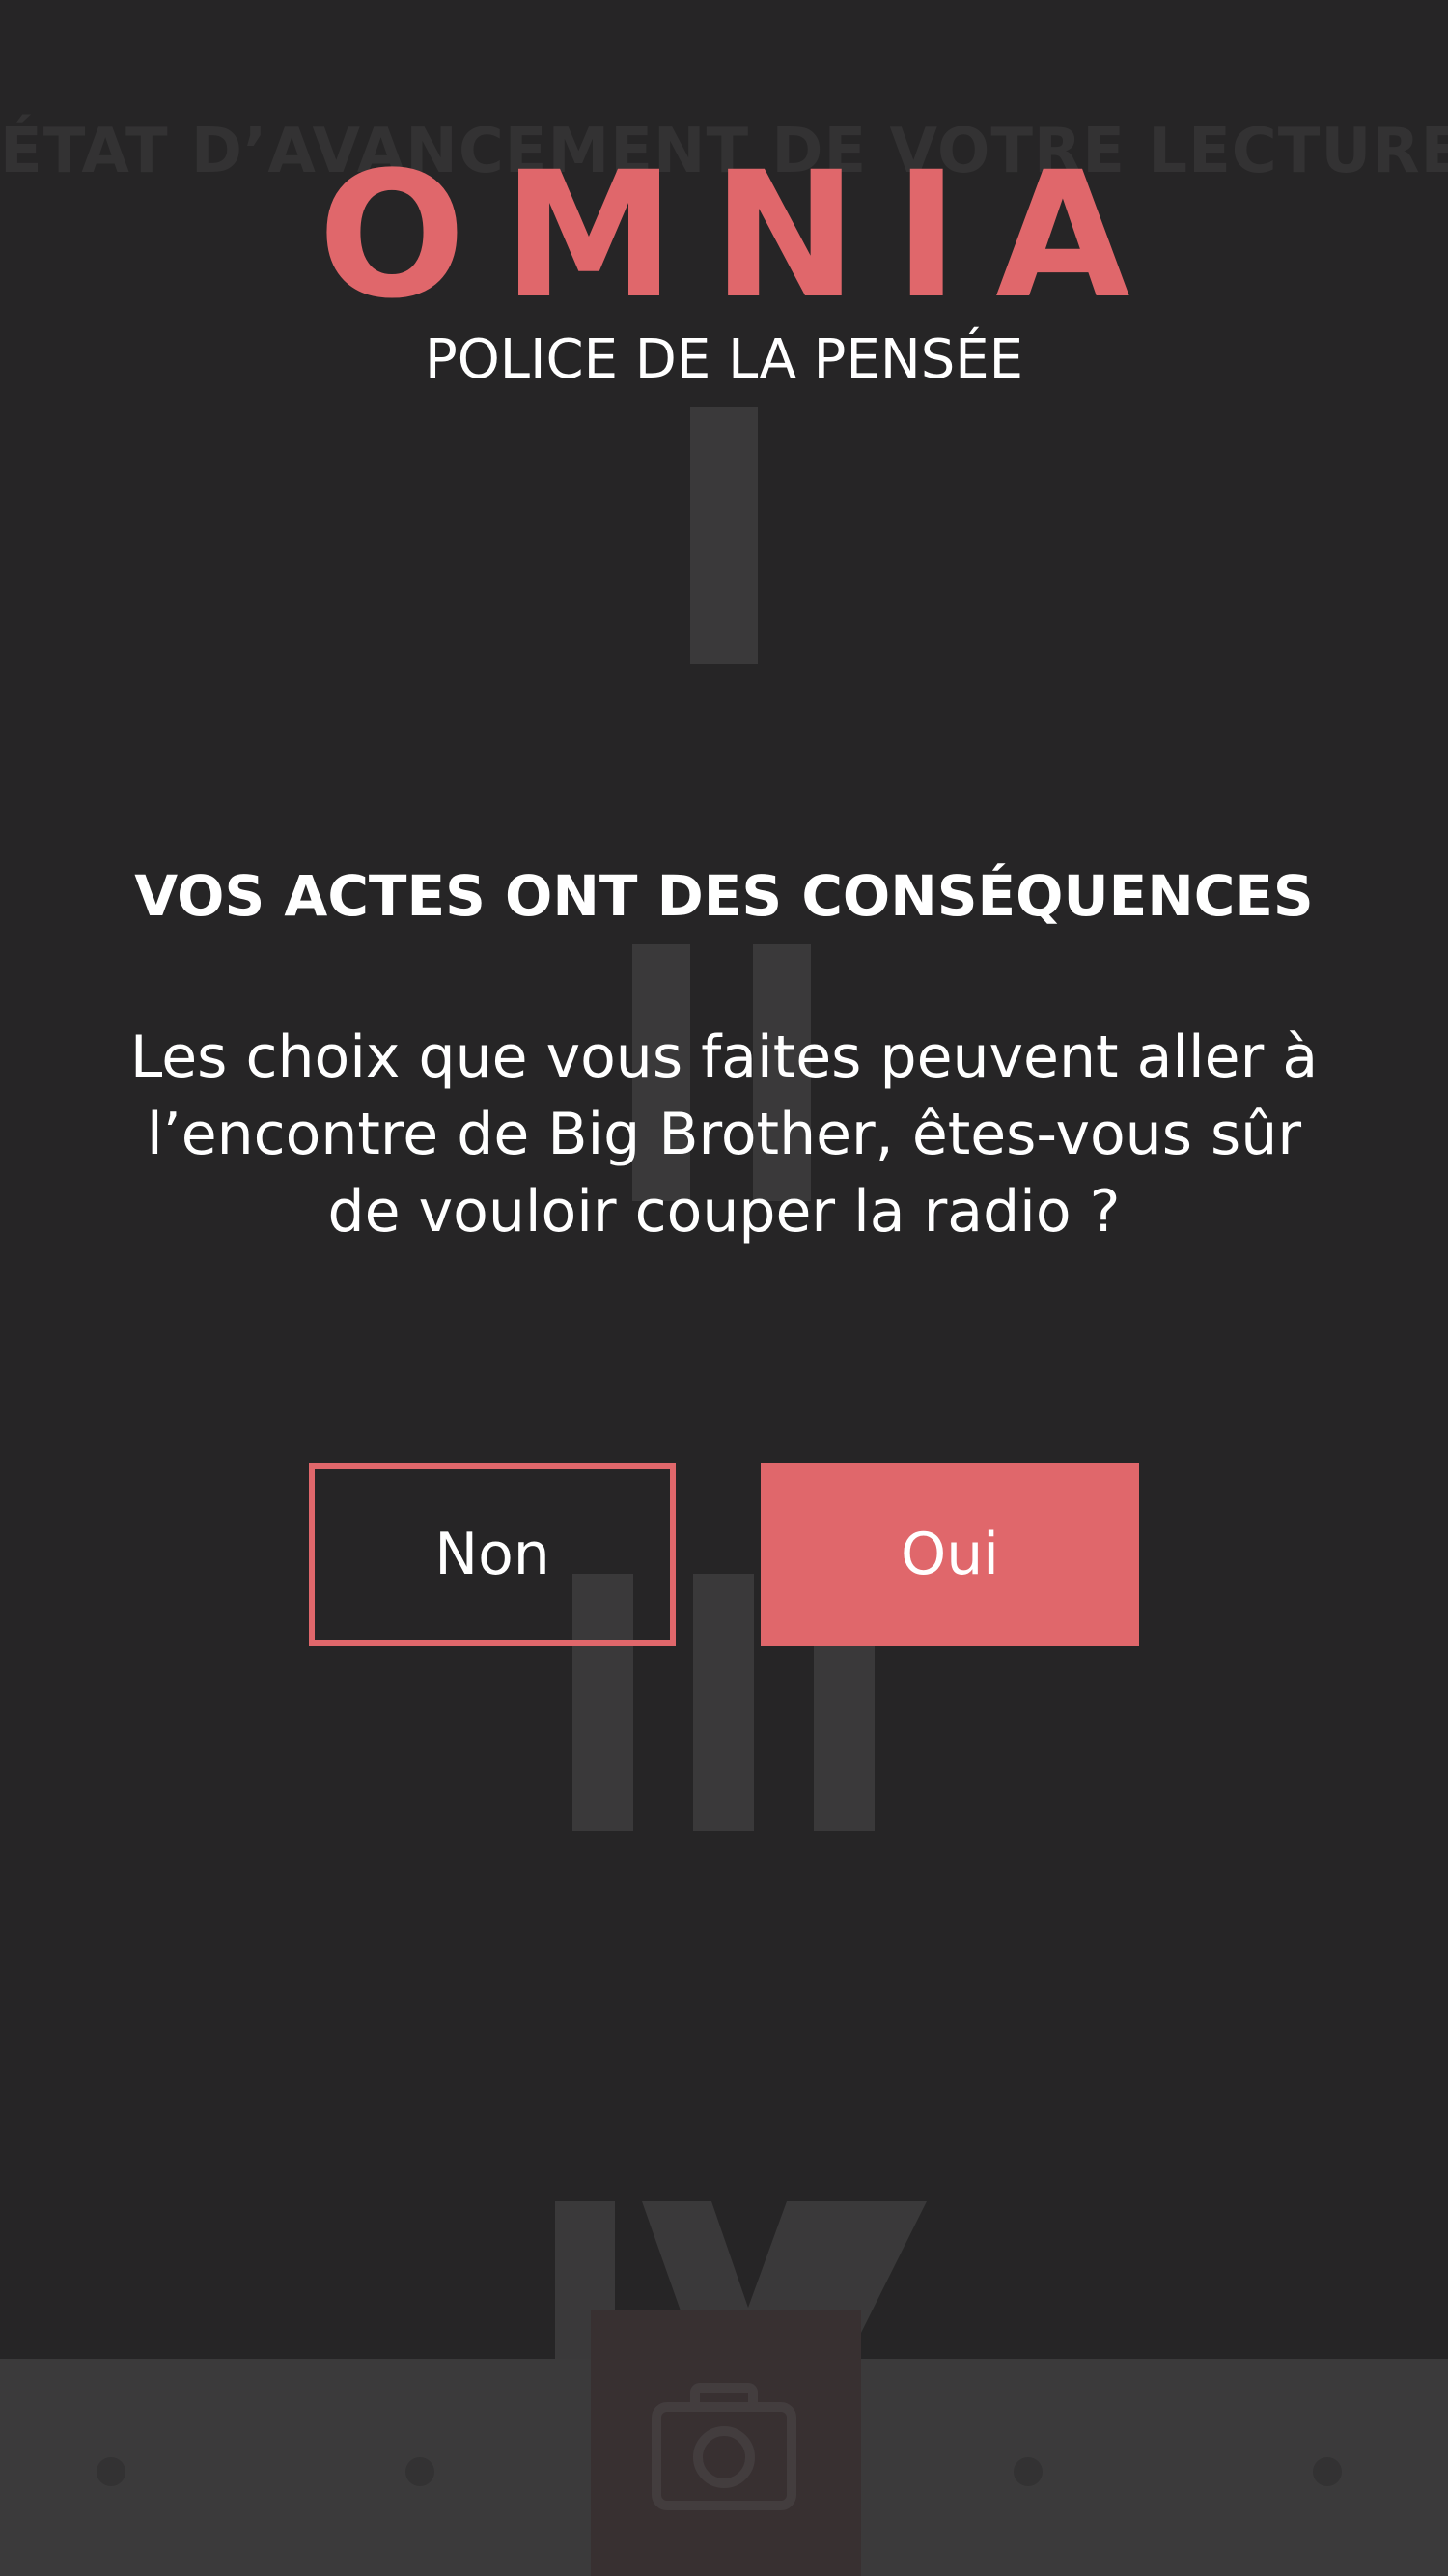 The height and width of the screenshot is (2576, 1448). I want to click on confirm-button-label: Oui, so click(950, 1555).